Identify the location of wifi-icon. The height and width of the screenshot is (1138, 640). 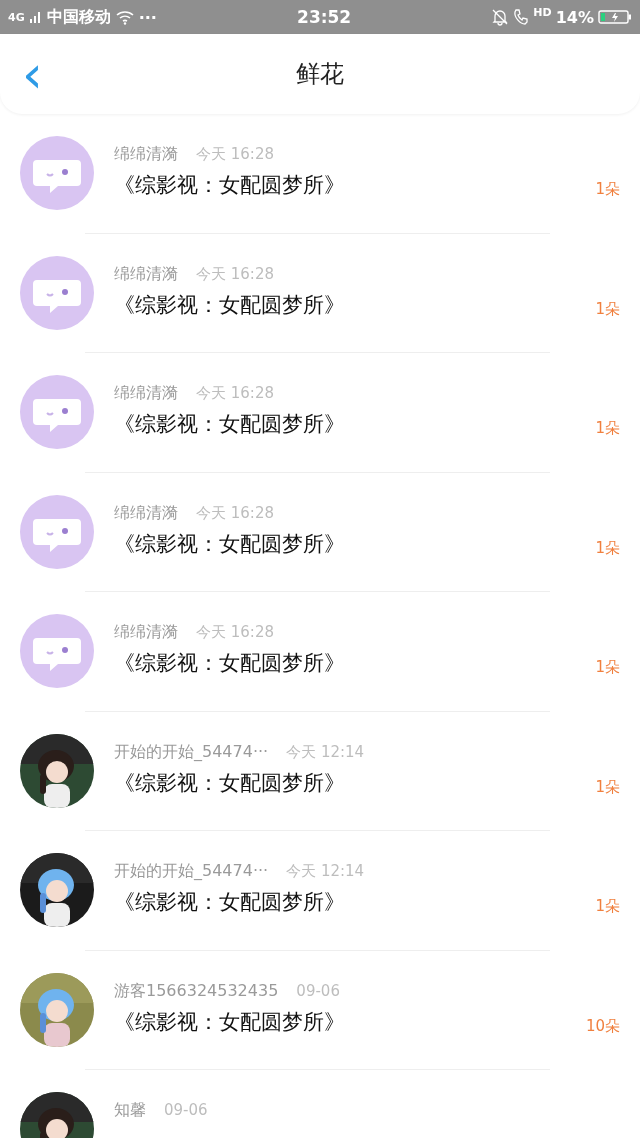
(124, 17).